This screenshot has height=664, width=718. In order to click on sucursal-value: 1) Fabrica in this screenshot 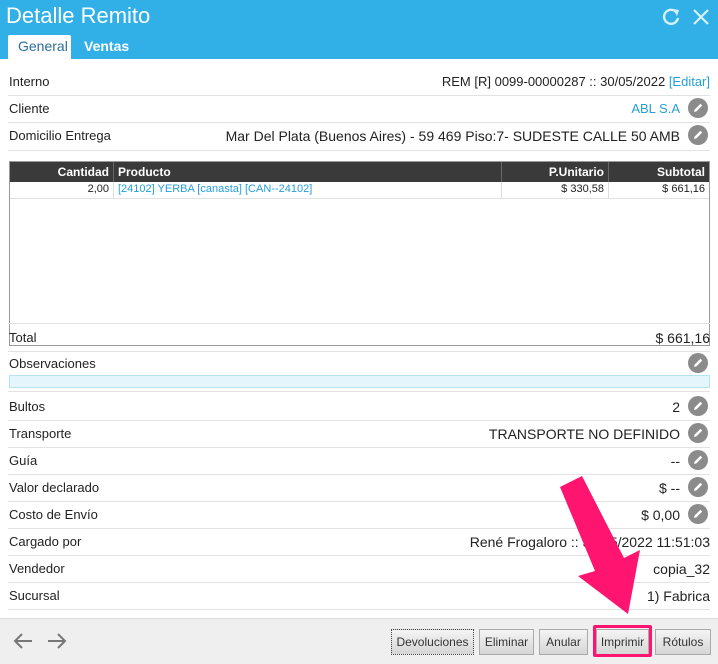, I will do `click(678, 596)`.